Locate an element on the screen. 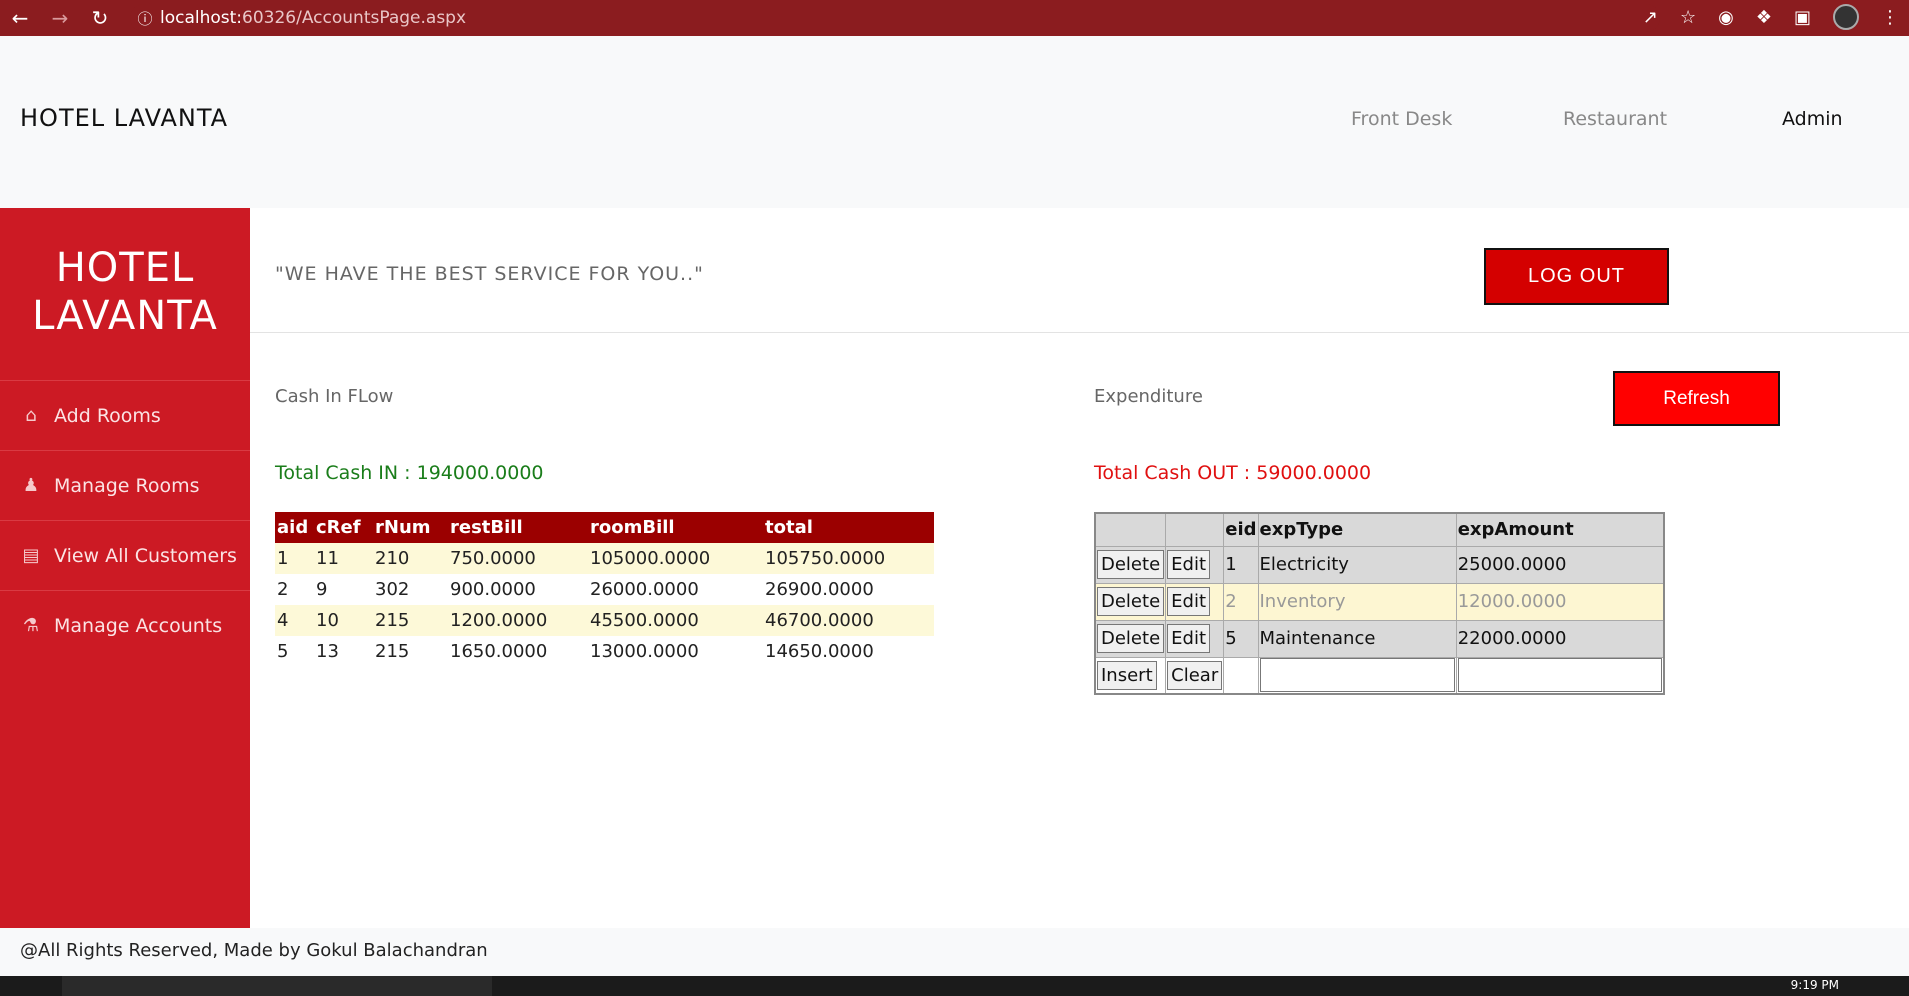 The width and height of the screenshot is (1909, 996). home-icon: ⌂ is located at coordinates (31, 415).